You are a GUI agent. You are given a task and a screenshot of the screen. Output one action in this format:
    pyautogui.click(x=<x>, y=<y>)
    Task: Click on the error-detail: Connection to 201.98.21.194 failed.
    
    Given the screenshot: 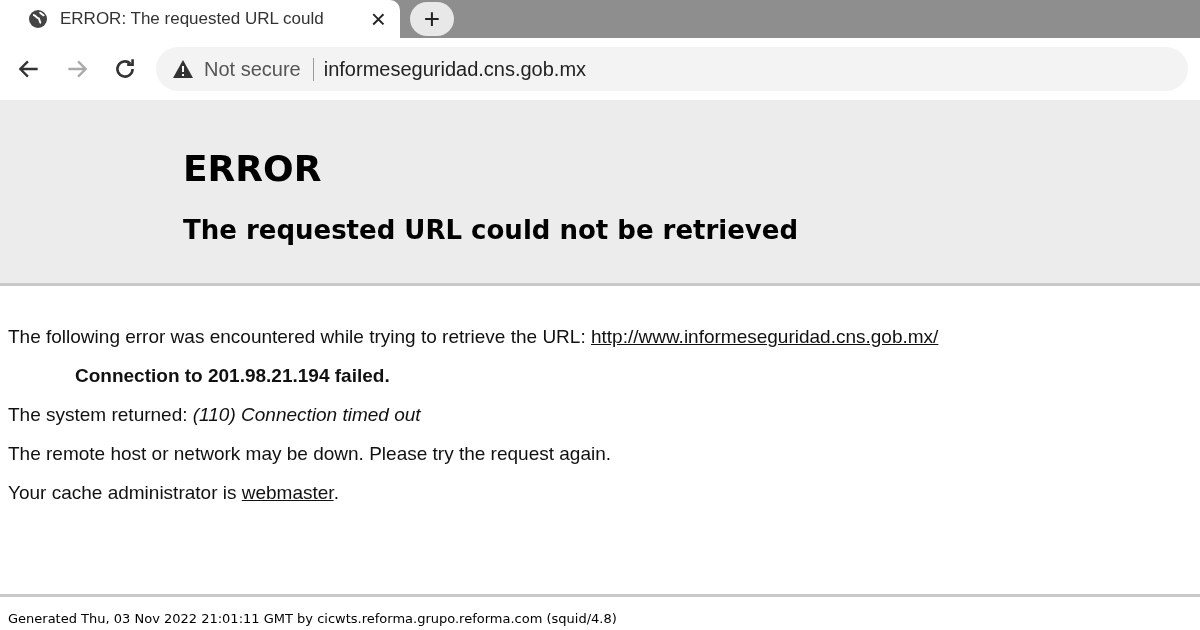 What is the action you would take?
    pyautogui.click(x=233, y=376)
    